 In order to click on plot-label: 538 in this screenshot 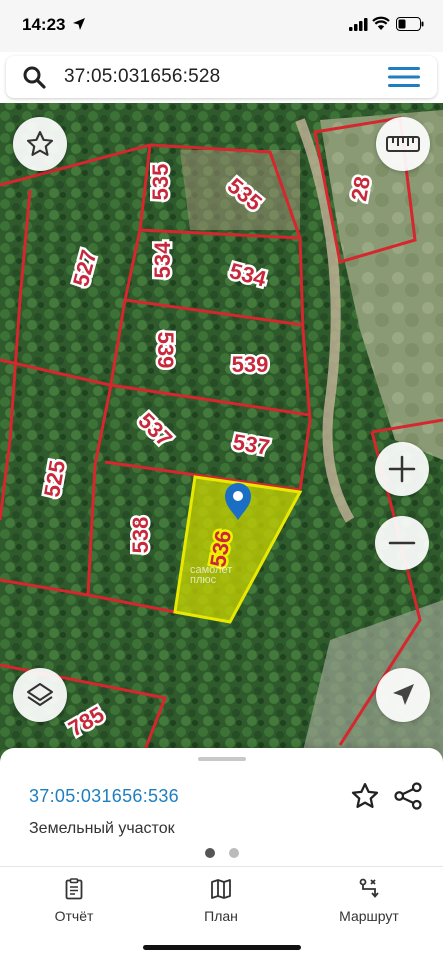, I will do `click(140, 535)`.